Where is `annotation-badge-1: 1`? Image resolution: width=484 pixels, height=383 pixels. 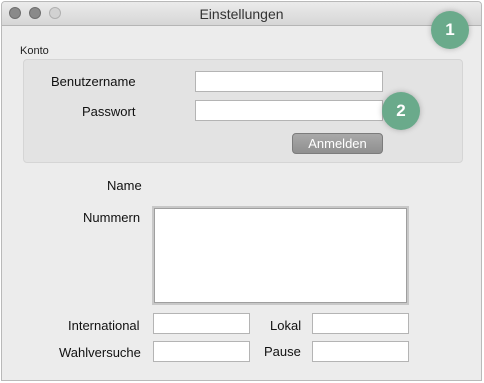 annotation-badge-1: 1 is located at coordinates (450, 30).